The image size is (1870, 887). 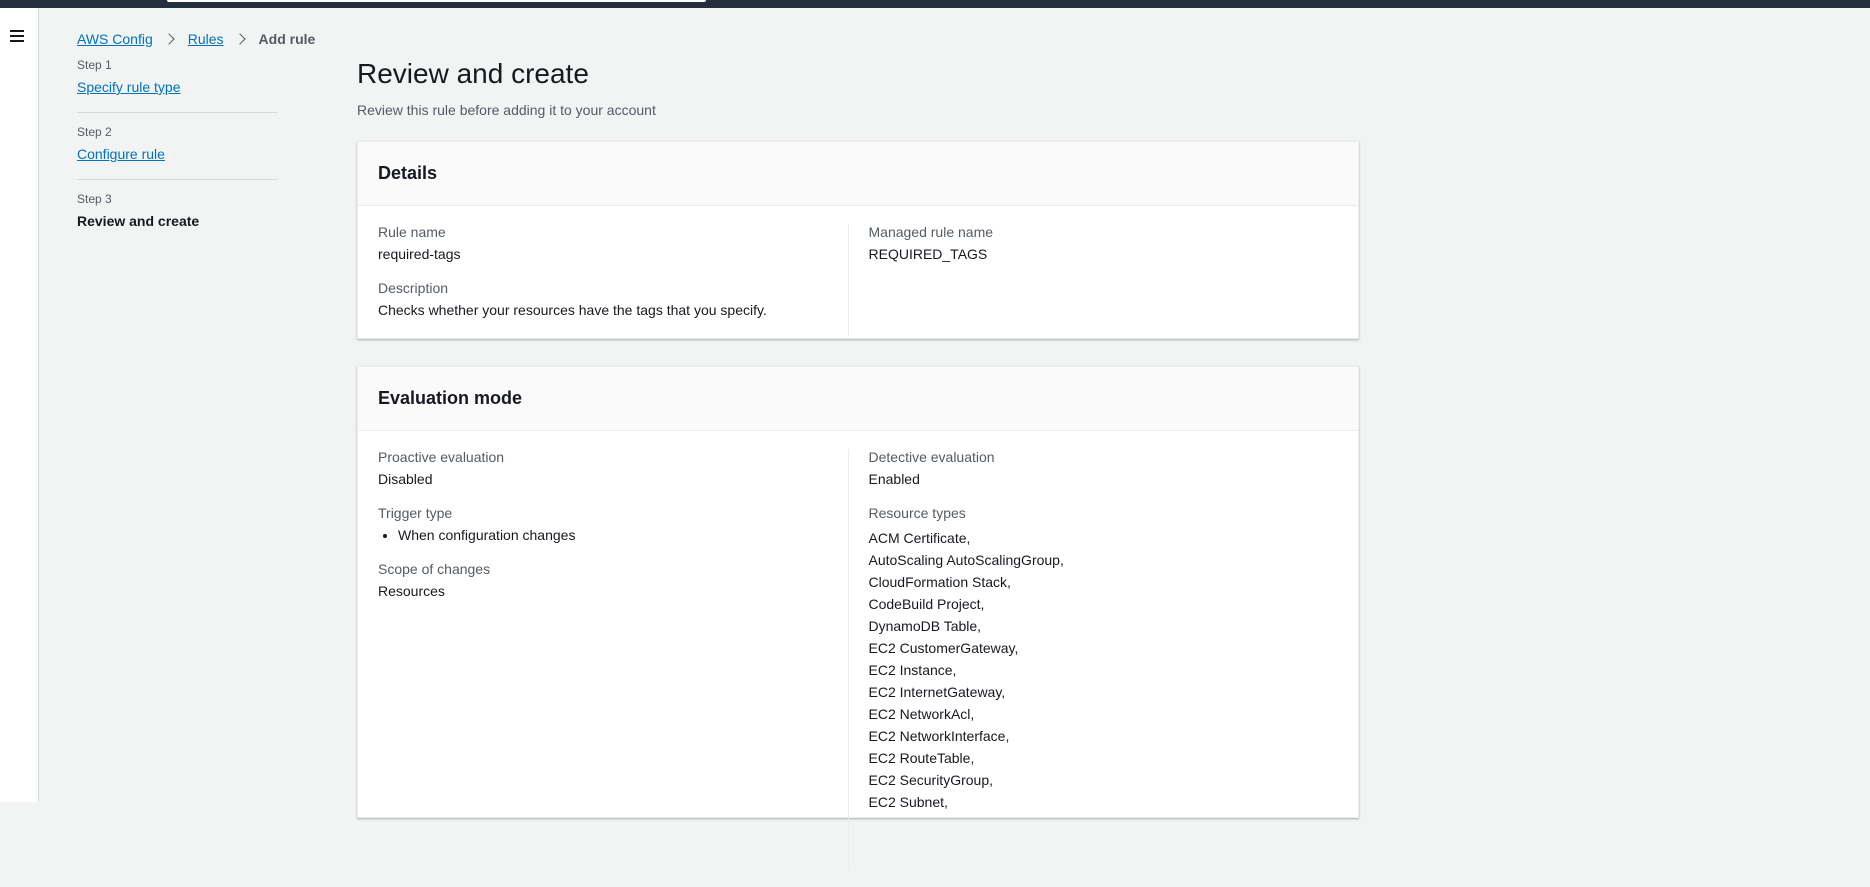 I want to click on page-title: Review and create, so click(x=473, y=73).